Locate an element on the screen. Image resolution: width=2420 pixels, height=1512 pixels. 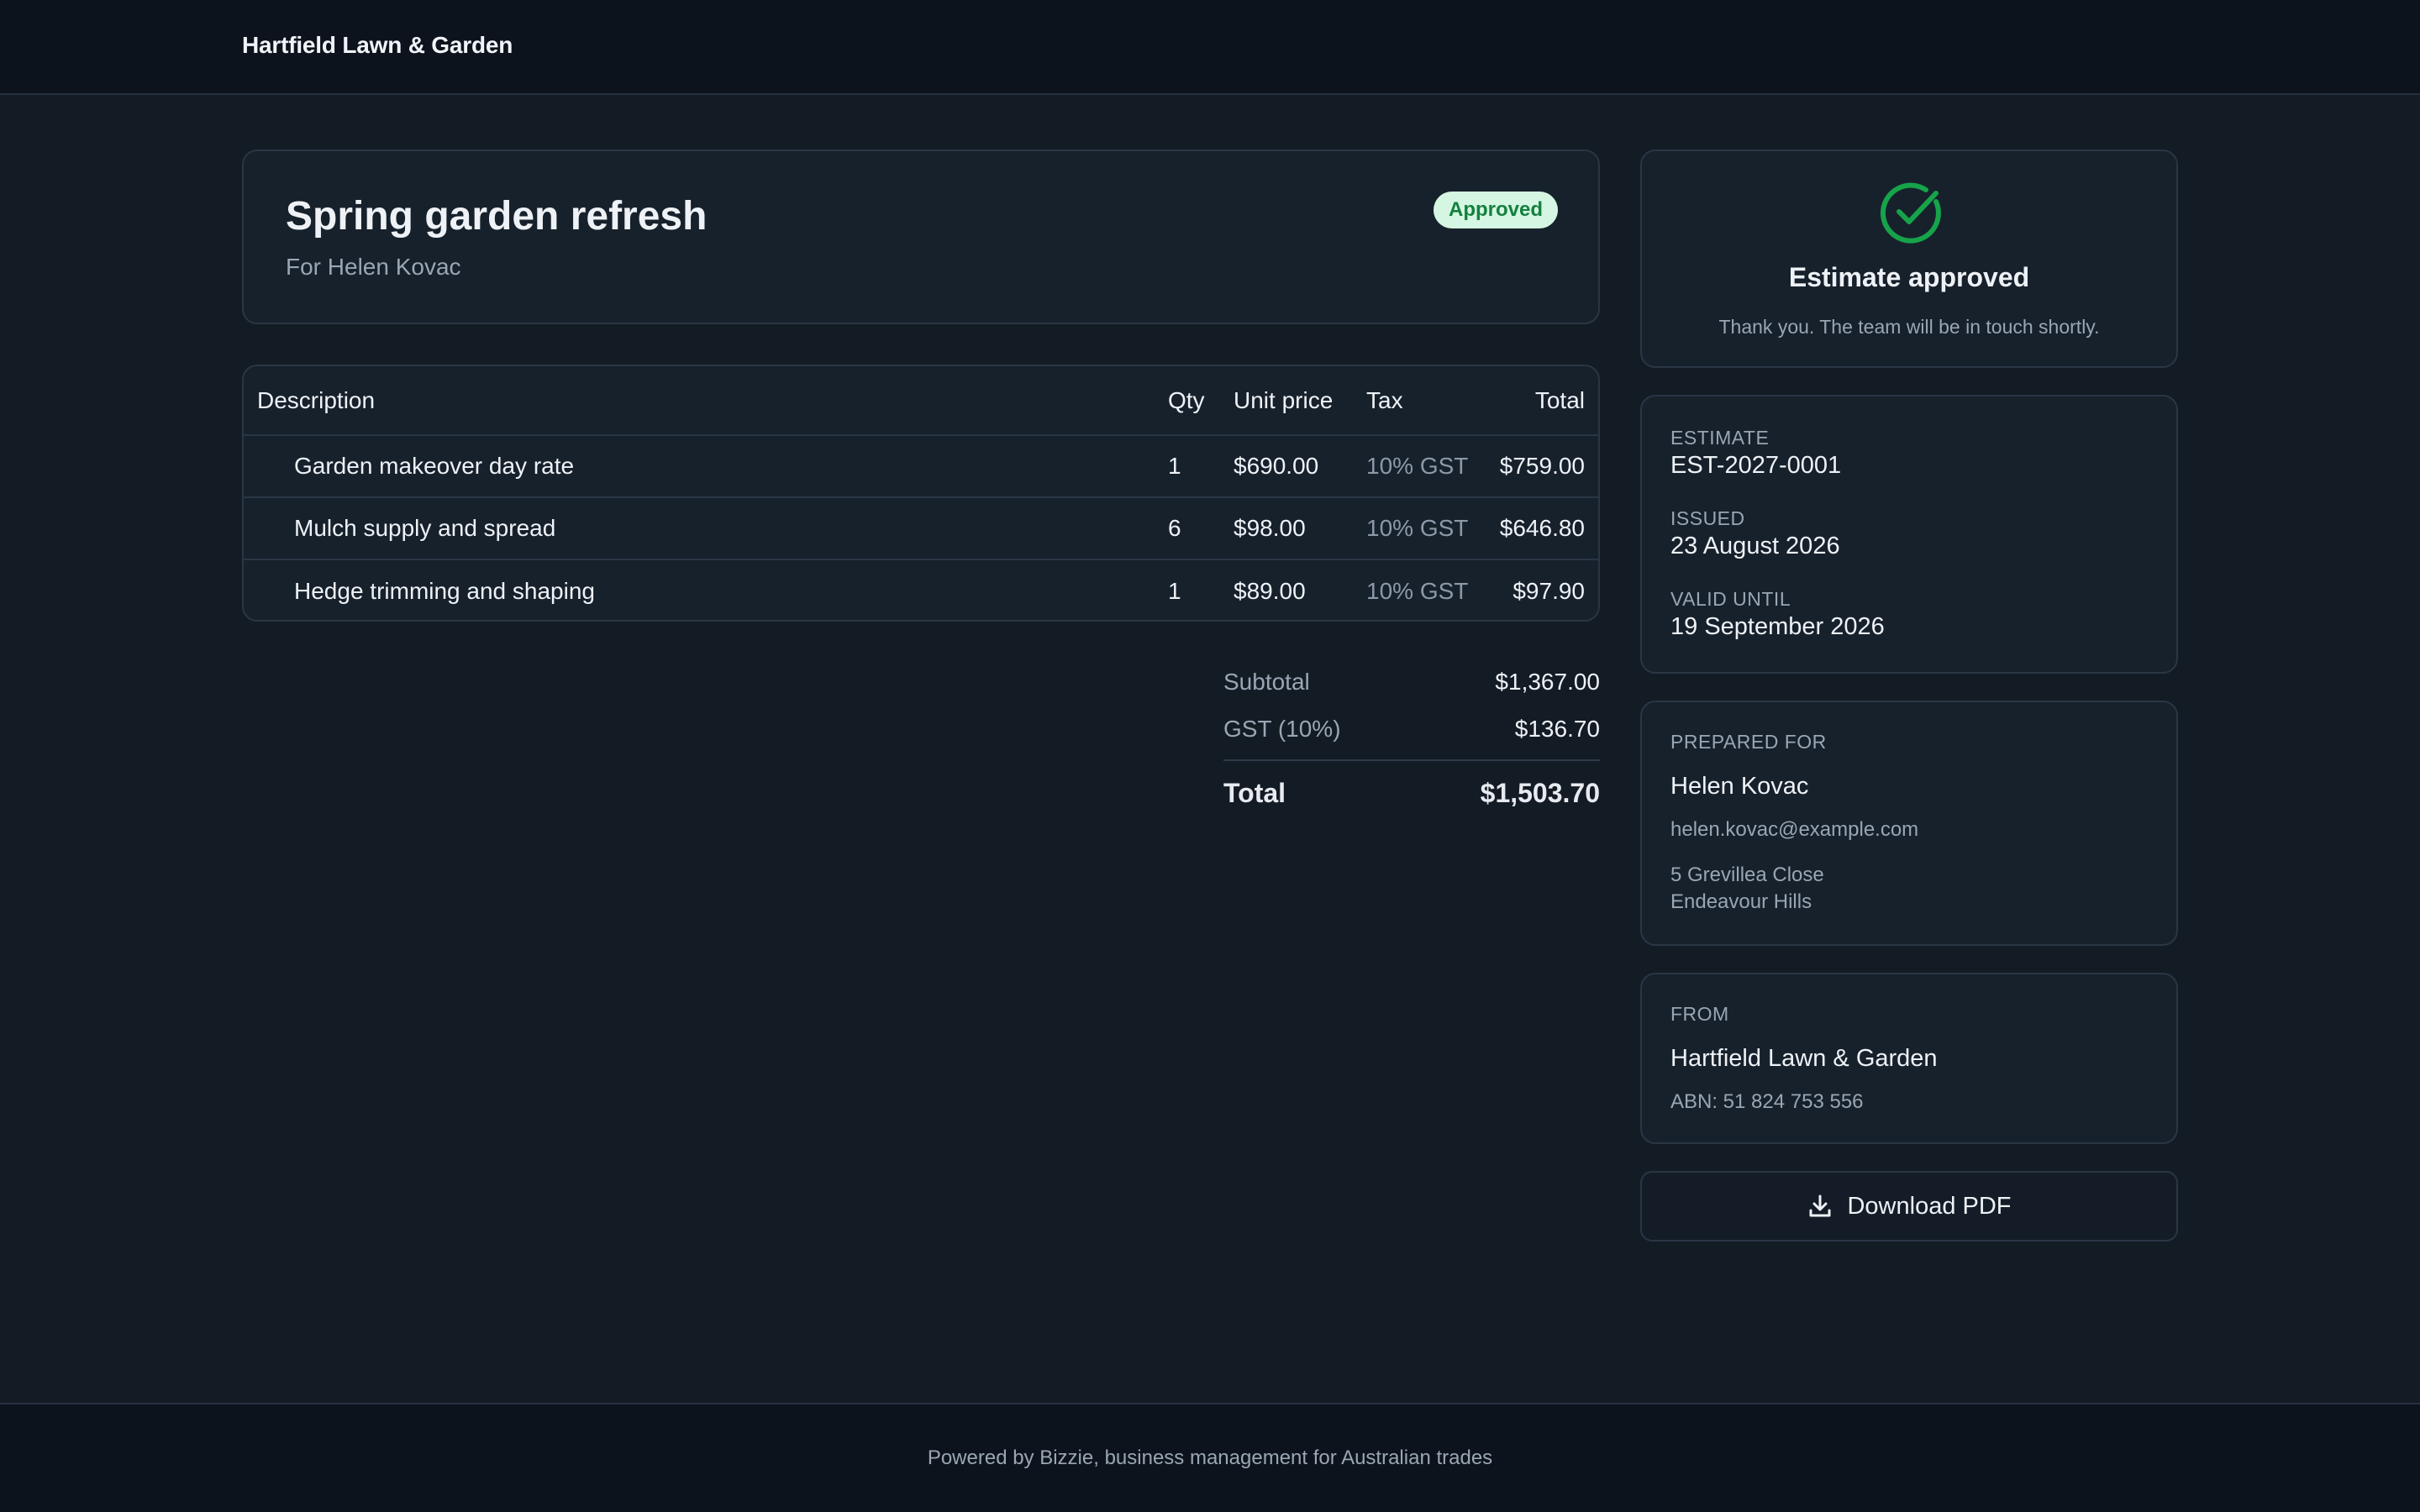
issued-date: 23 August 2026 is located at coordinates (1755, 546).